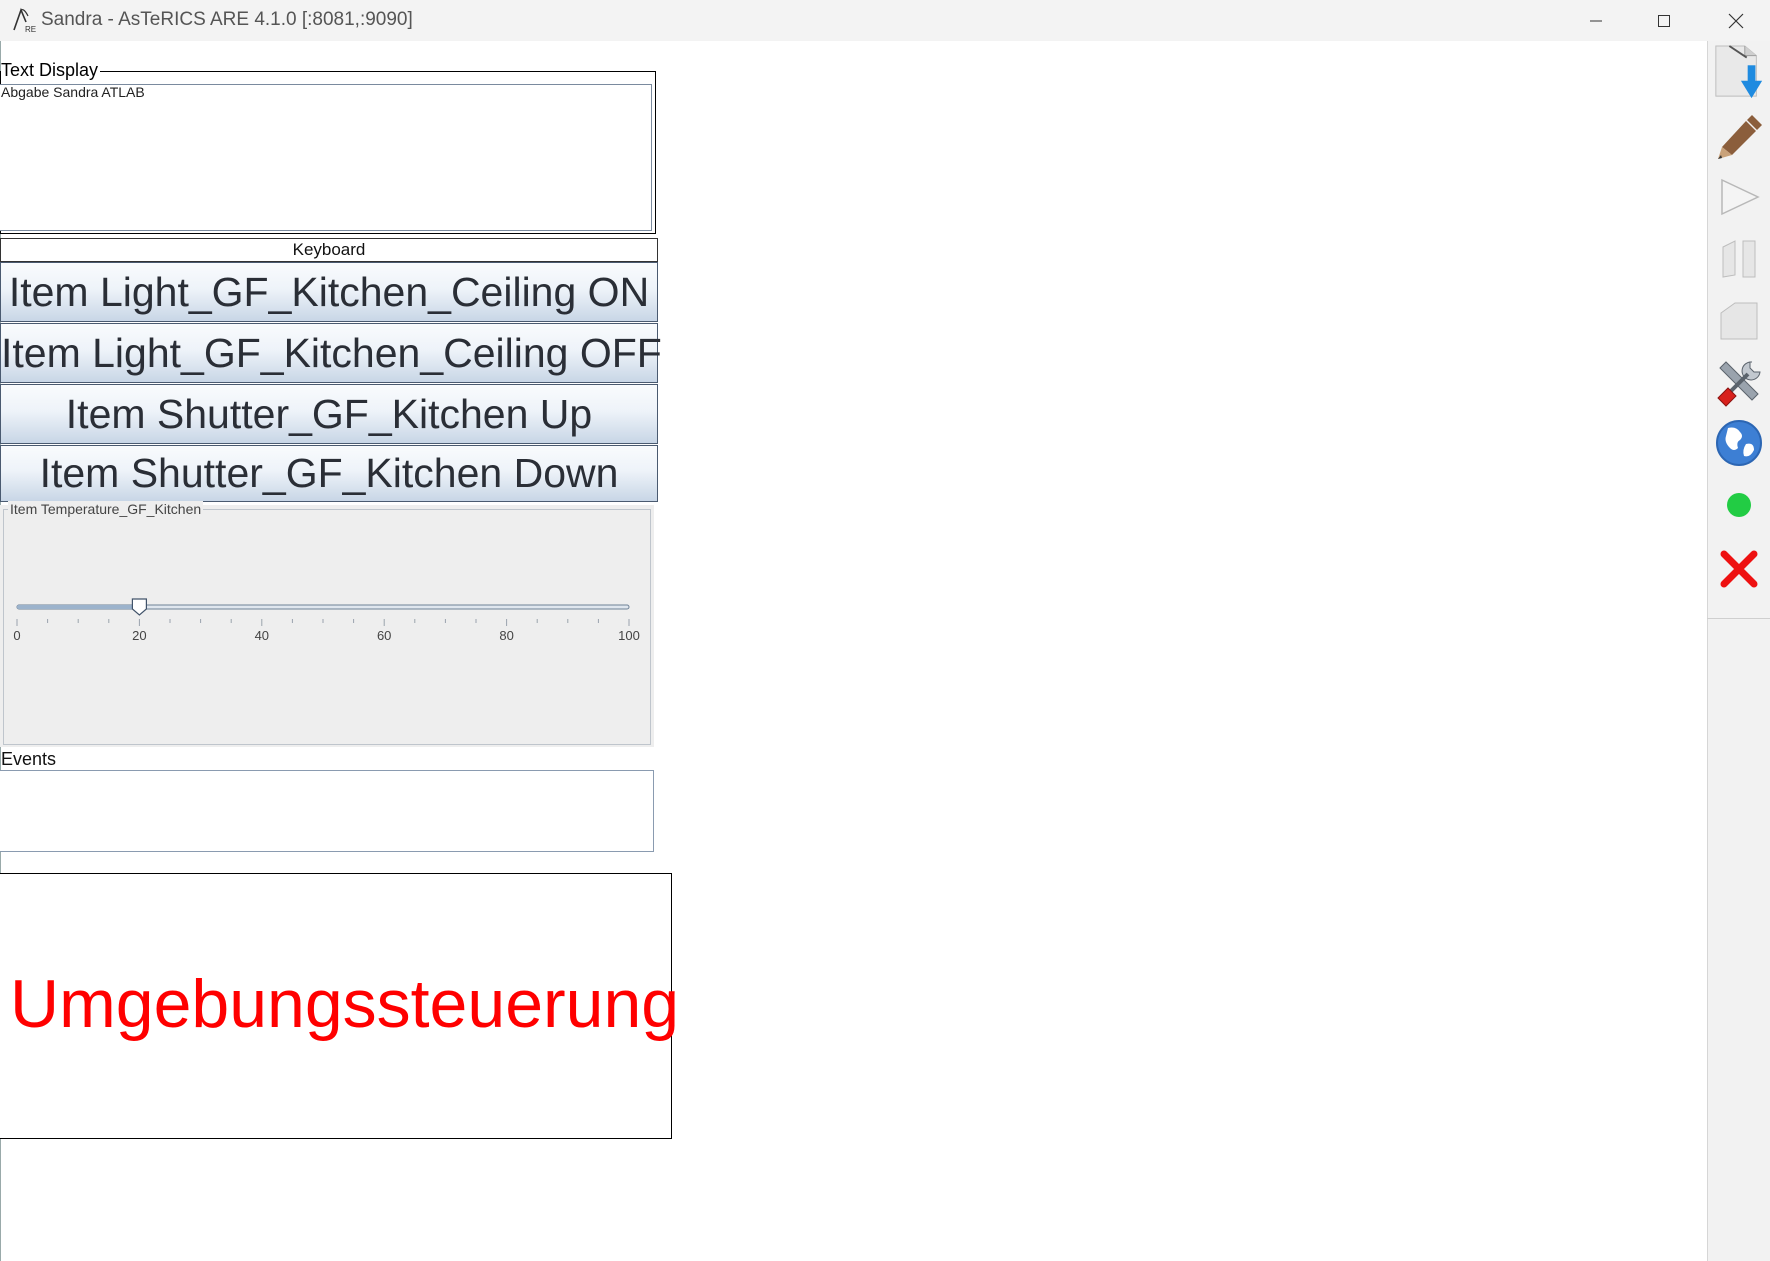 This screenshot has height=1261, width=1770. I want to click on maximize-button, so click(1664, 20).